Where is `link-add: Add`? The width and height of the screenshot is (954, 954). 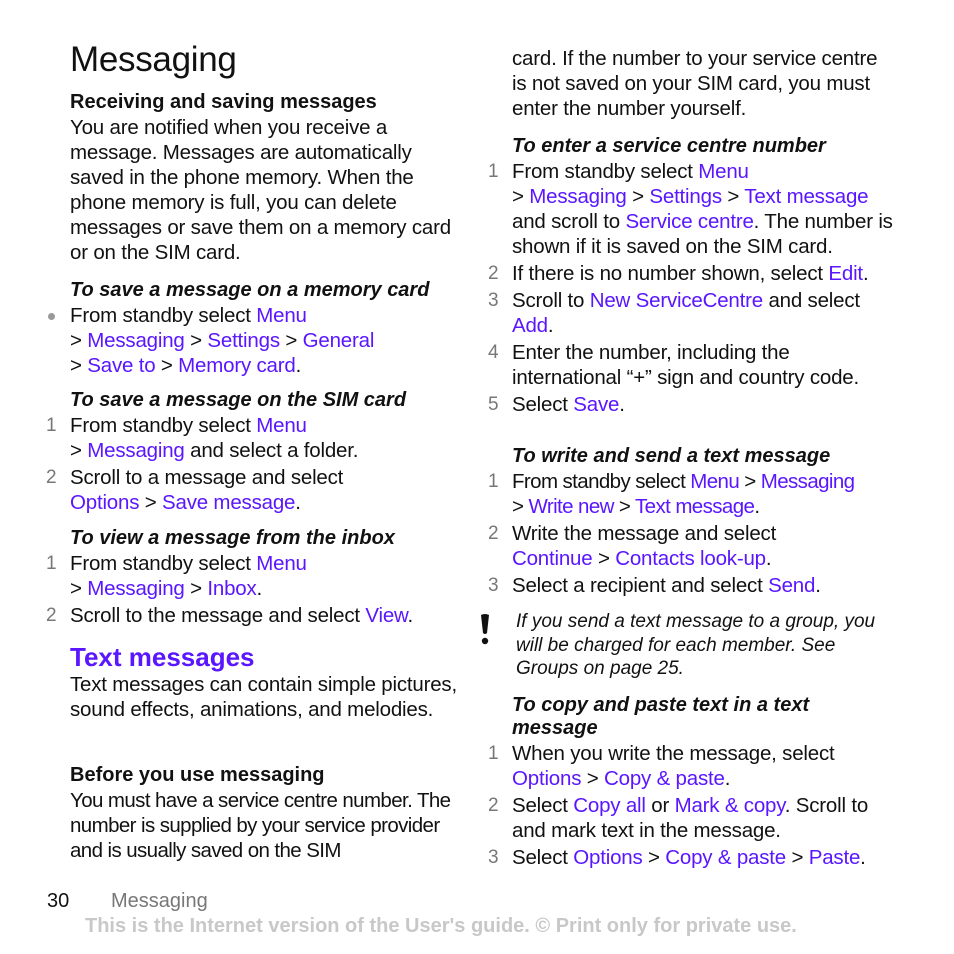 link-add: Add is located at coordinates (530, 325).